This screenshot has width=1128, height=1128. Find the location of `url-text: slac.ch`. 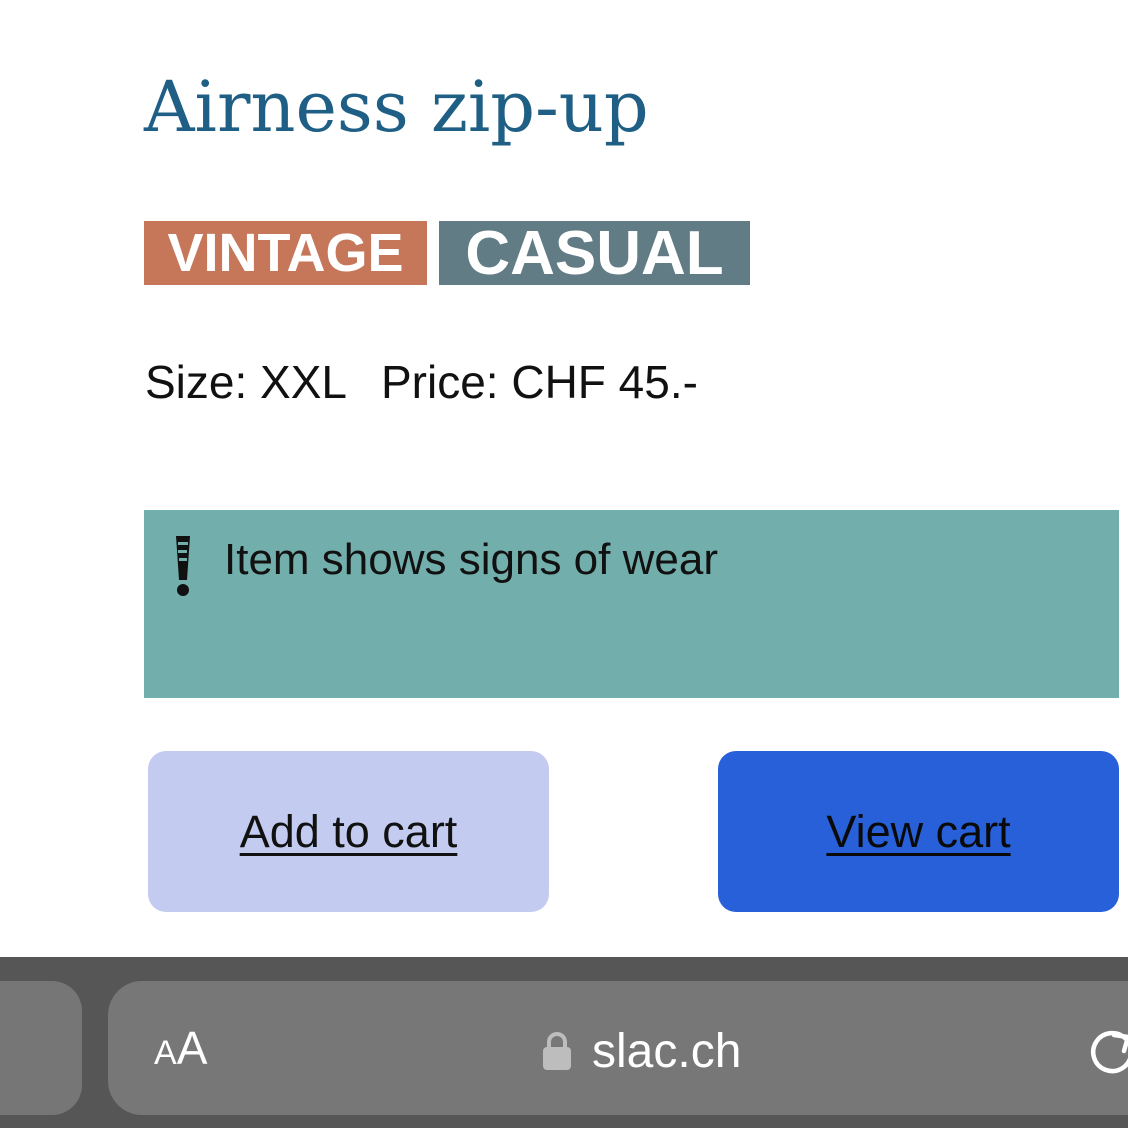

url-text: slac.ch is located at coordinates (666, 1051).